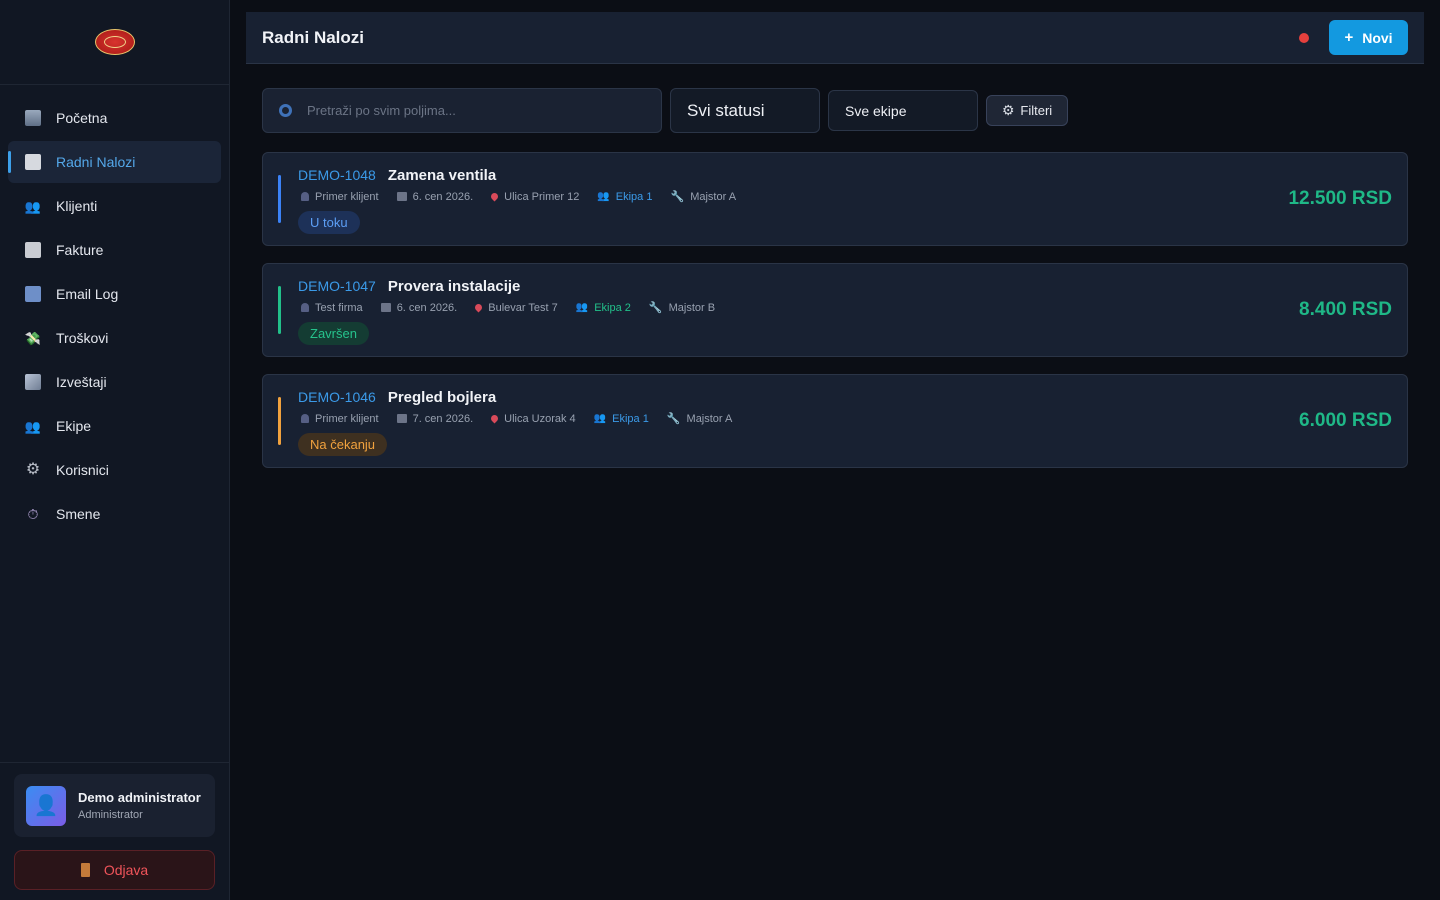 Image resolution: width=1440 pixels, height=900 pixels. I want to click on status-badge: Na čekanju, so click(343, 444).